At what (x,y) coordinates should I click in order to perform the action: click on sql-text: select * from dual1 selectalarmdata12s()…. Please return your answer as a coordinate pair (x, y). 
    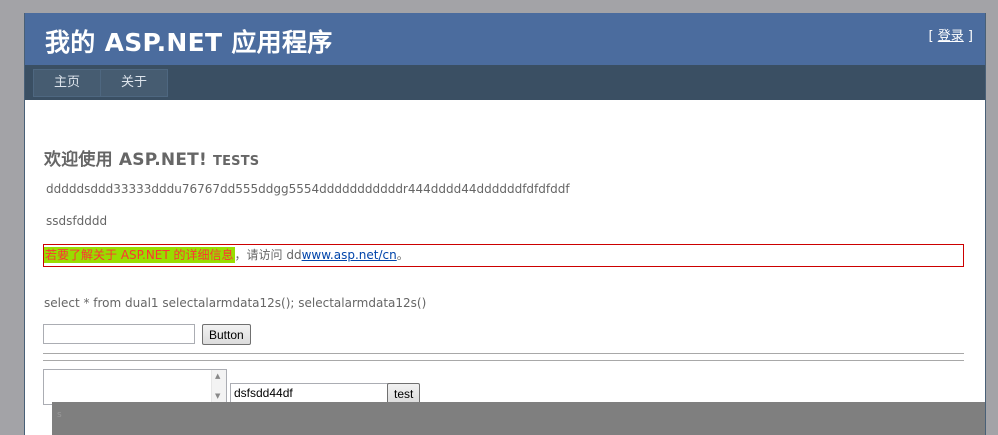
    Looking at the image, I should click on (235, 303).